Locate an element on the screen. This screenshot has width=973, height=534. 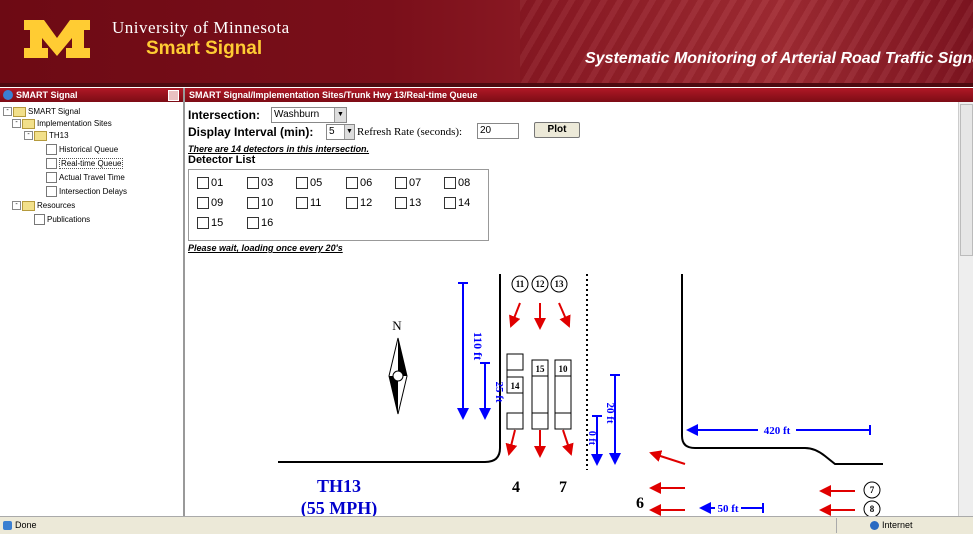
detector-checkbox: 14 is located at coordinates (457, 203).